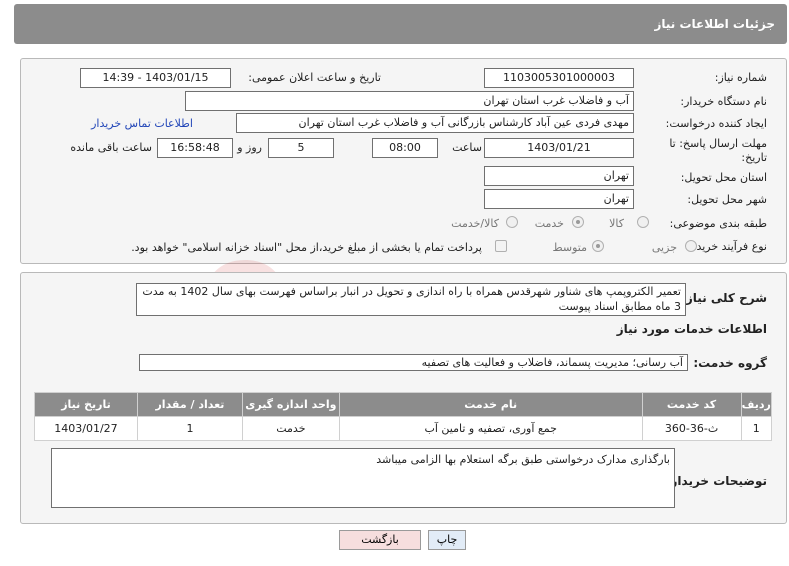 The width and height of the screenshot is (789, 566). What do you see at coordinates (559, 148) in the screenshot?
I see `deadline-date-field: 1403/01/21` at bounding box center [559, 148].